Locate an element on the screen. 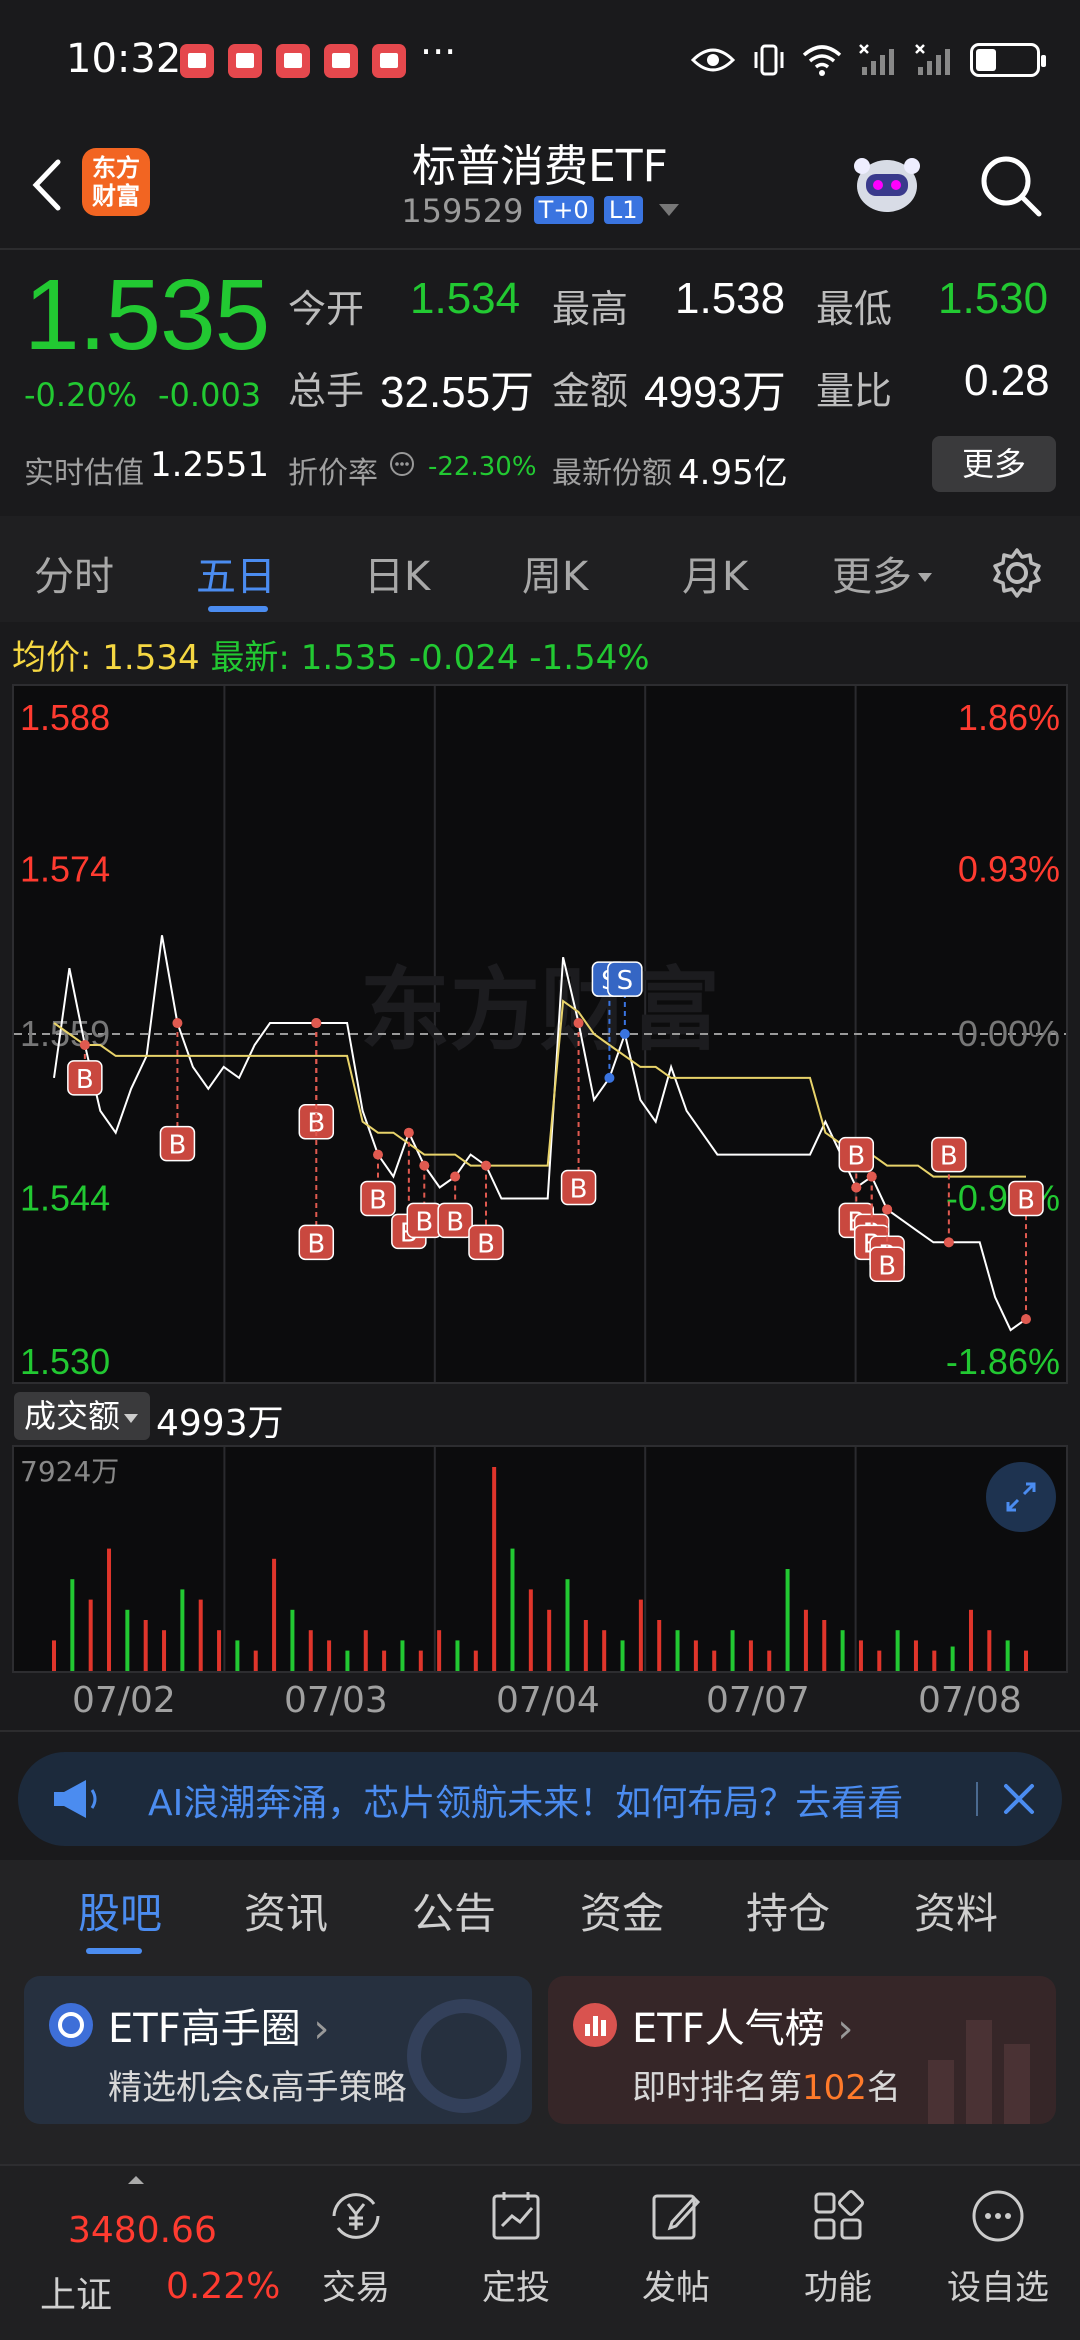 Image resolution: width=1080 pixels, height=2340 pixels. etf-expert-circle-card: ETF高手圈 › 精选机会&高手策略 is located at coordinates (278, 2050).